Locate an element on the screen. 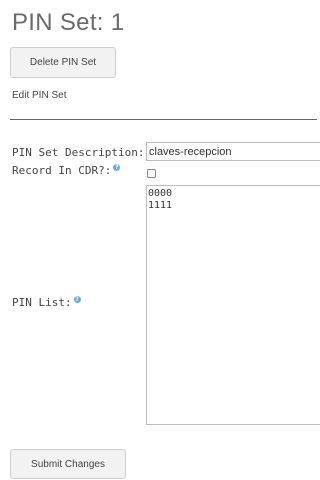  pin-list-label-text: PIN List: is located at coordinates (42, 302).